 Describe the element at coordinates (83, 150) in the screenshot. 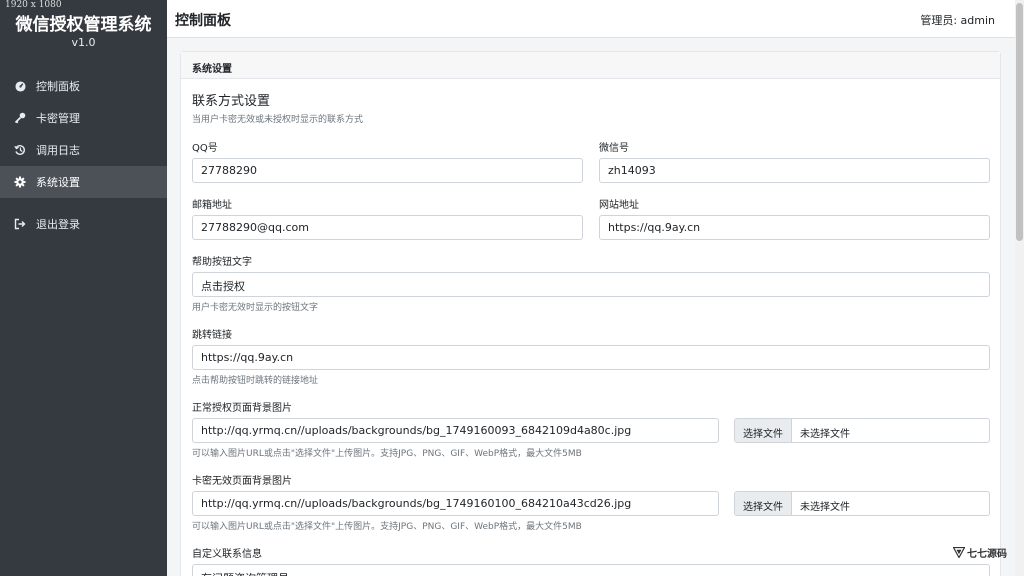

I see `sidebar-item-logs: 调用日志` at that location.